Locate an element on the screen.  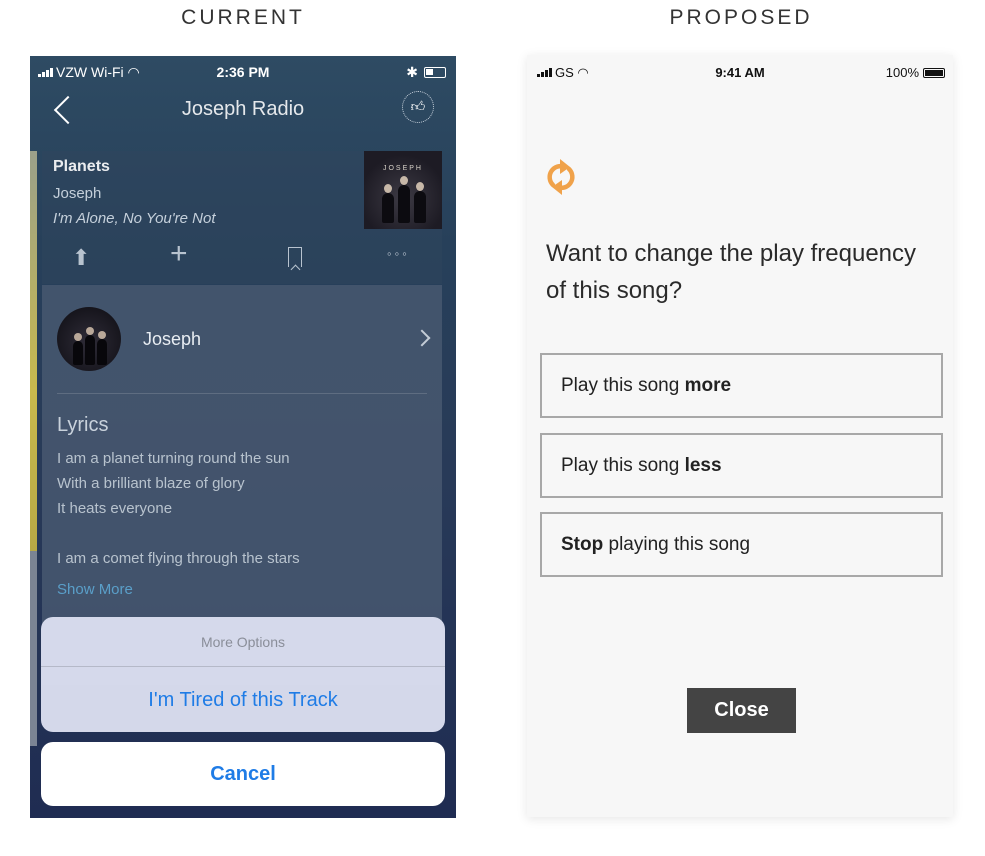
show-more-link: Show More is located at coordinates (95, 589).